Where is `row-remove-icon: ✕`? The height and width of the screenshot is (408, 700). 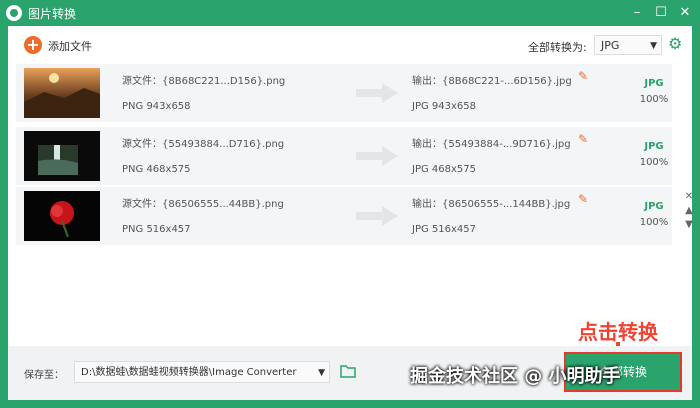 row-remove-icon: ✕ is located at coordinates (689, 196).